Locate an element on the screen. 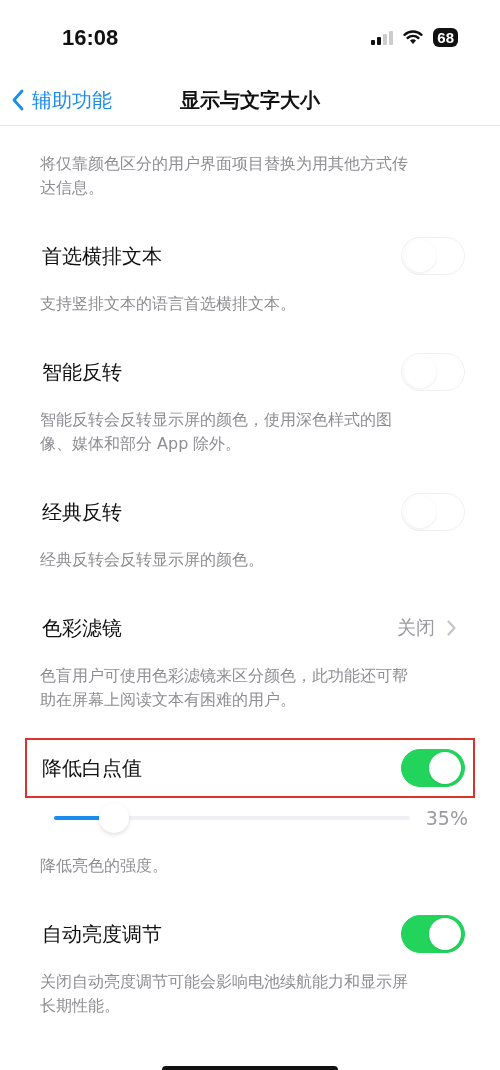 Image resolution: width=500 pixels, height=1070 pixels. value-link: 关闭 is located at coordinates (426, 628).